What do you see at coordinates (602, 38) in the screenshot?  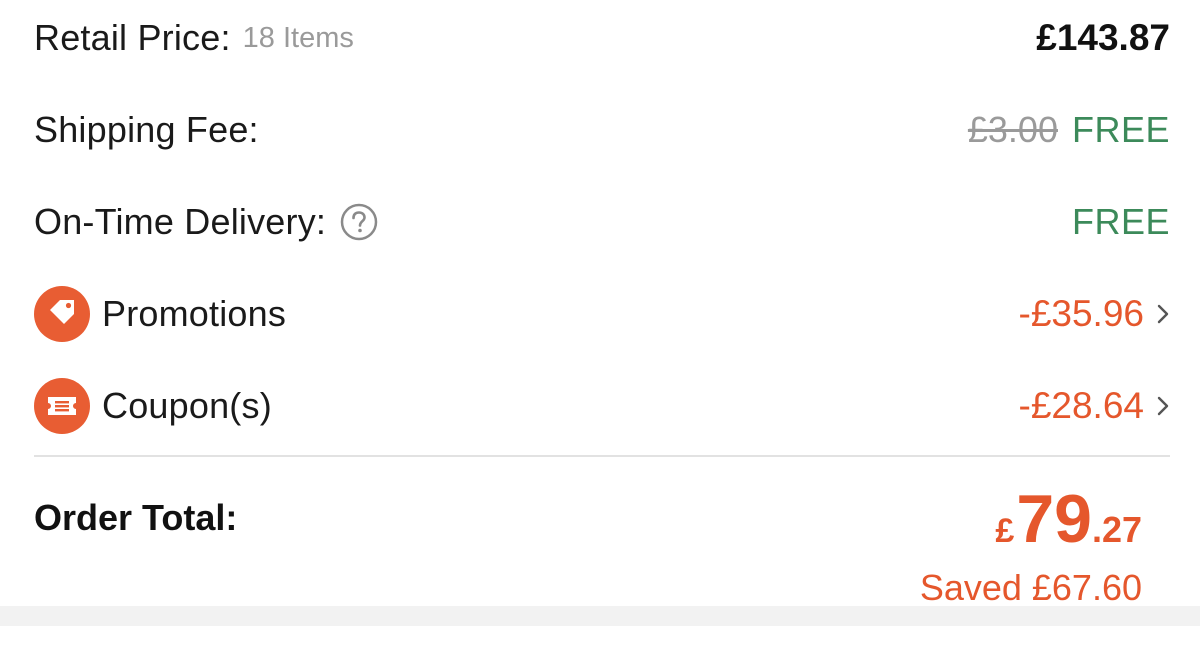 I see `retail-price-row: Retail Price: 18 Items £143.87` at bounding box center [602, 38].